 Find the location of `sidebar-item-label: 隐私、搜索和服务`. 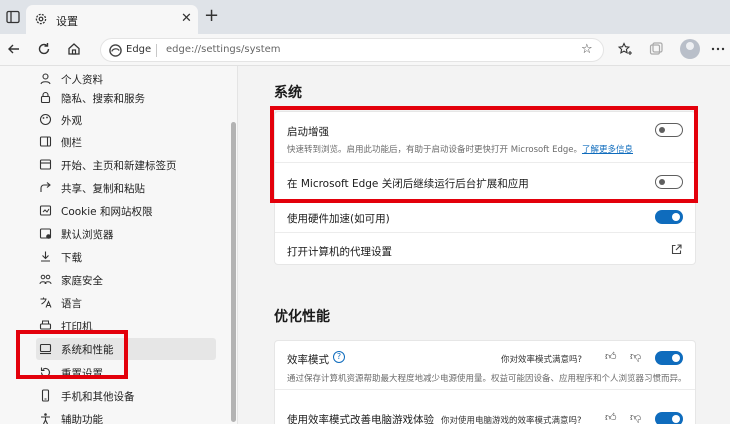

sidebar-item-label: 隐私、搜索和服务 is located at coordinates (103, 99).